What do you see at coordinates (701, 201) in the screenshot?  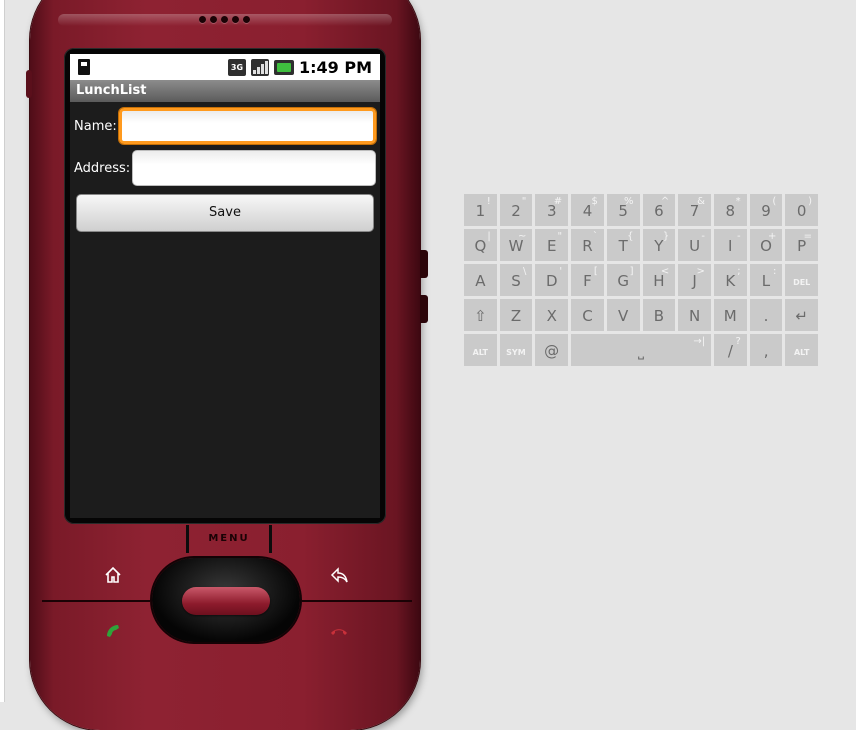 I see `key-alt-label: &` at bounding box center [701, 201].